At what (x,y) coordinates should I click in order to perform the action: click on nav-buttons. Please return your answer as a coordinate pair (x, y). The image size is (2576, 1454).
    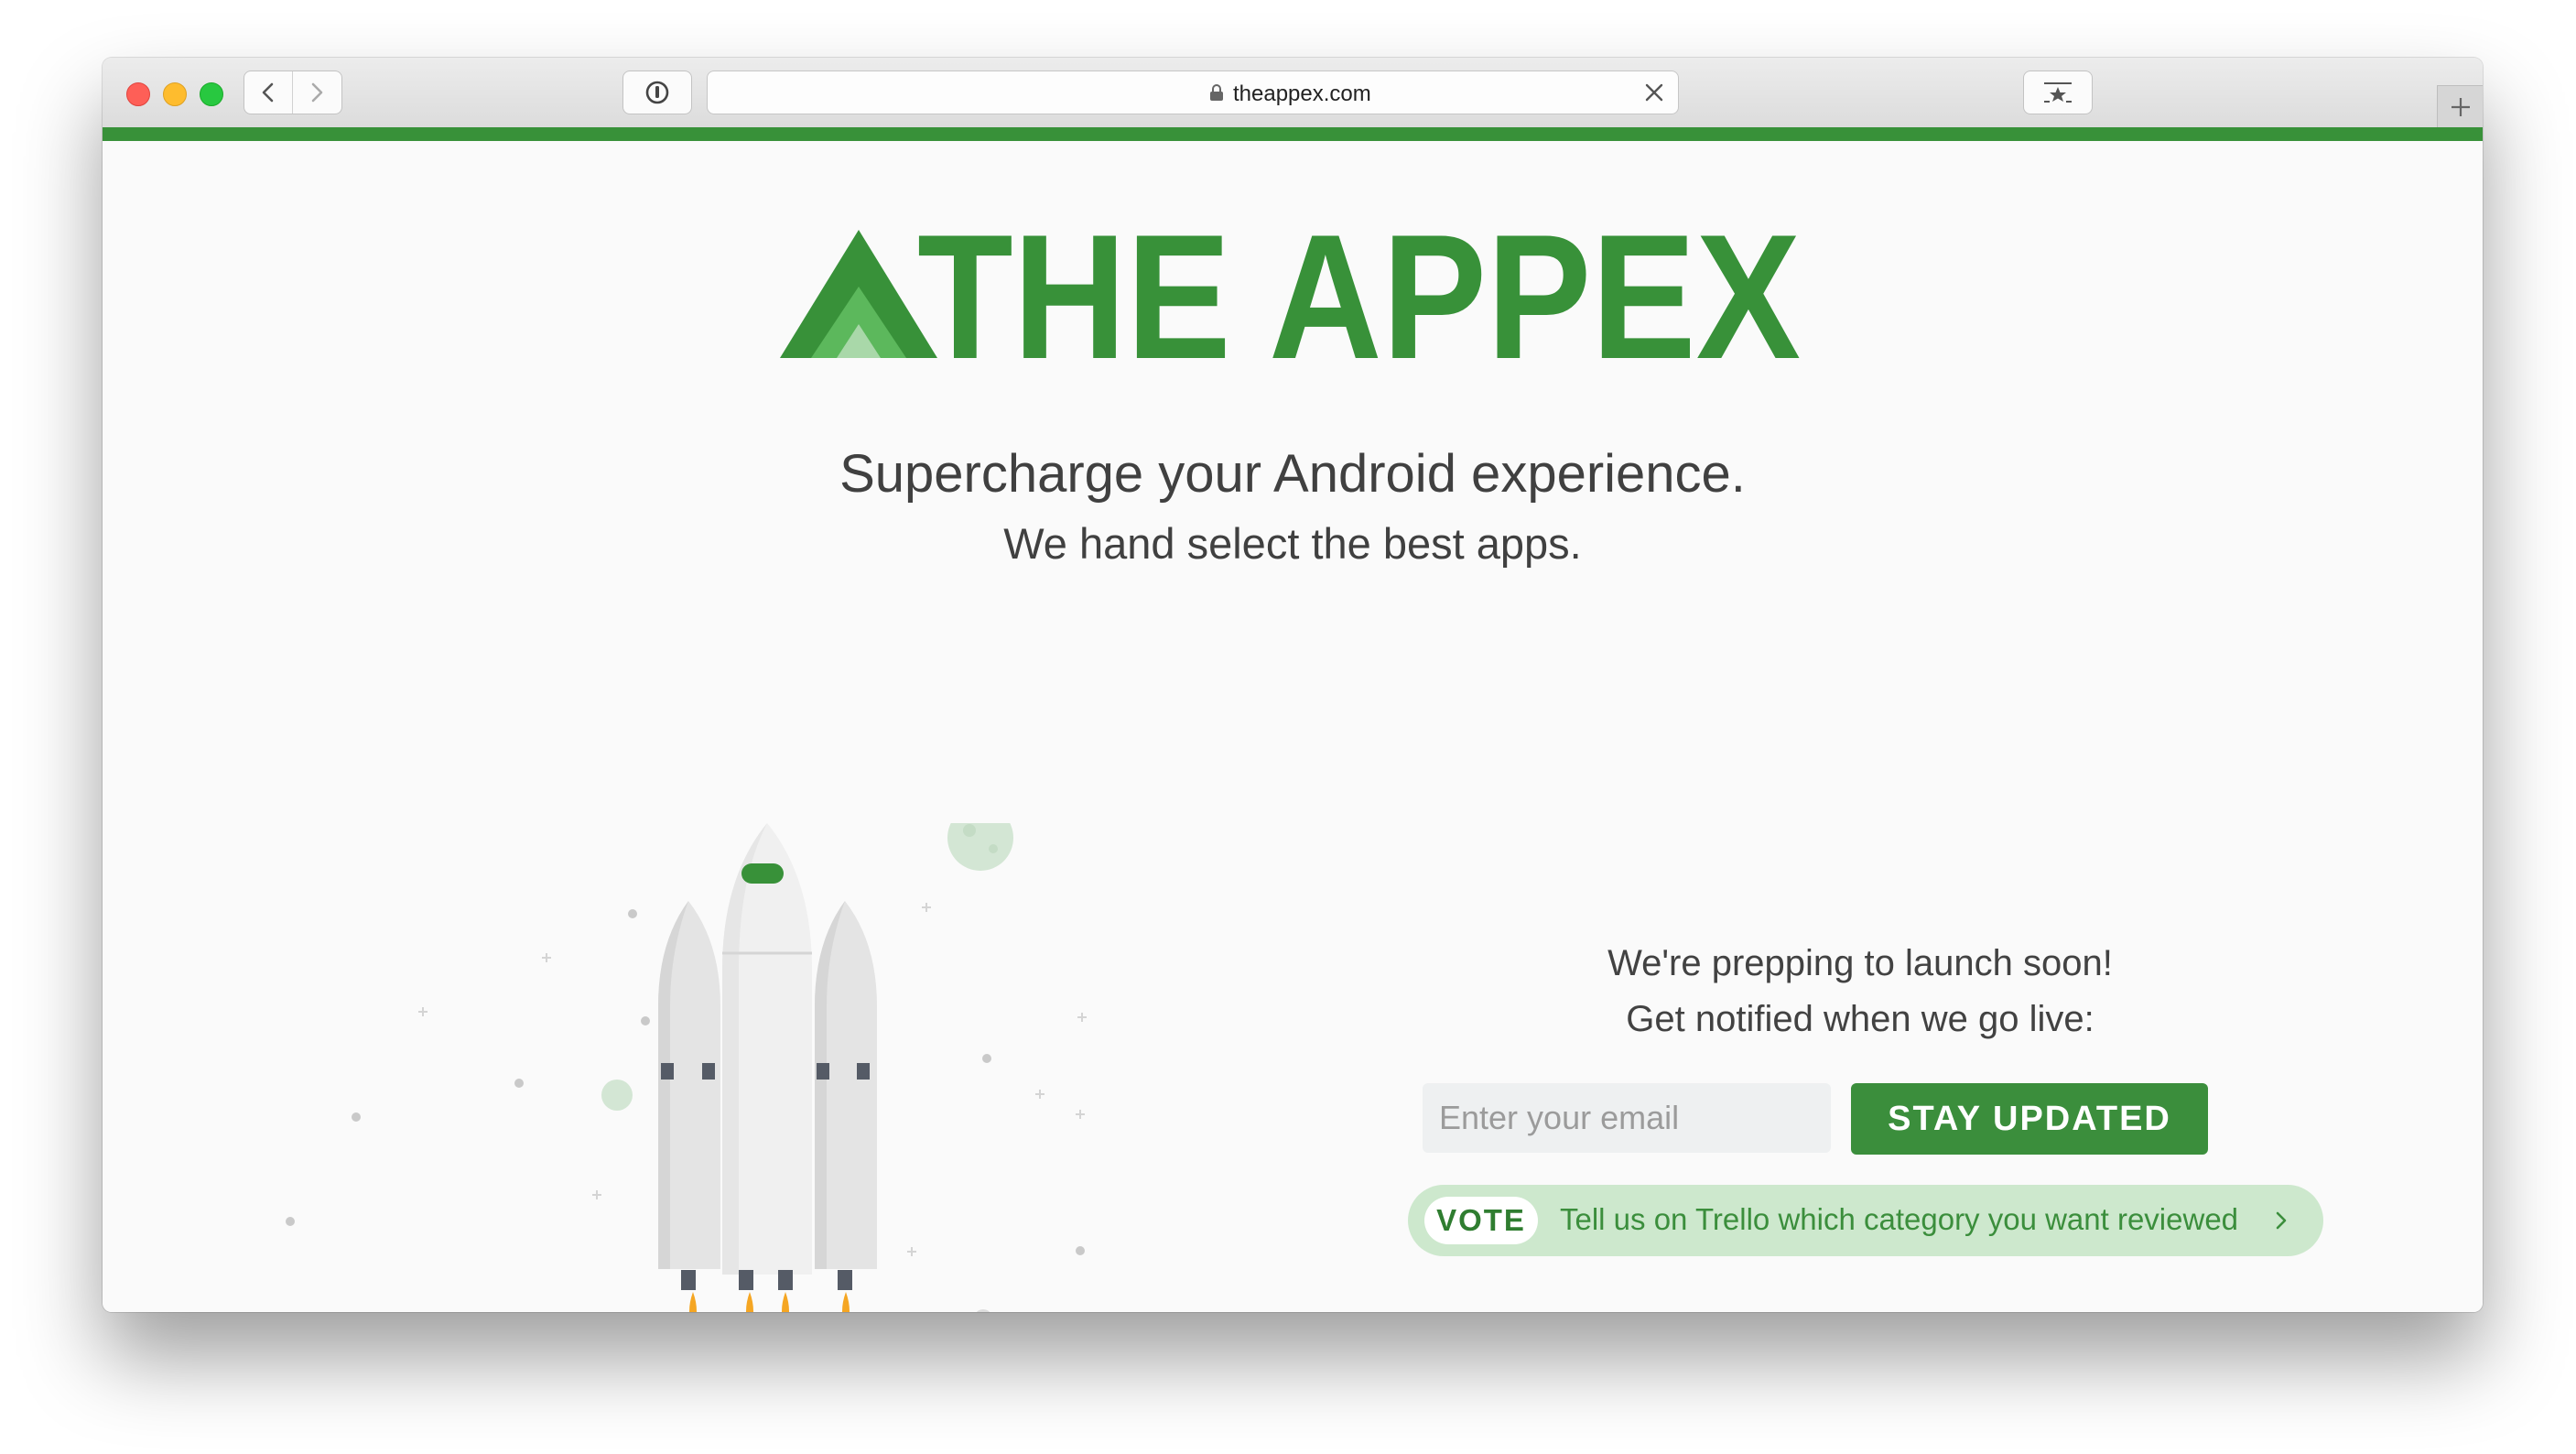
    Looking at the image, I should click on (293, 92).